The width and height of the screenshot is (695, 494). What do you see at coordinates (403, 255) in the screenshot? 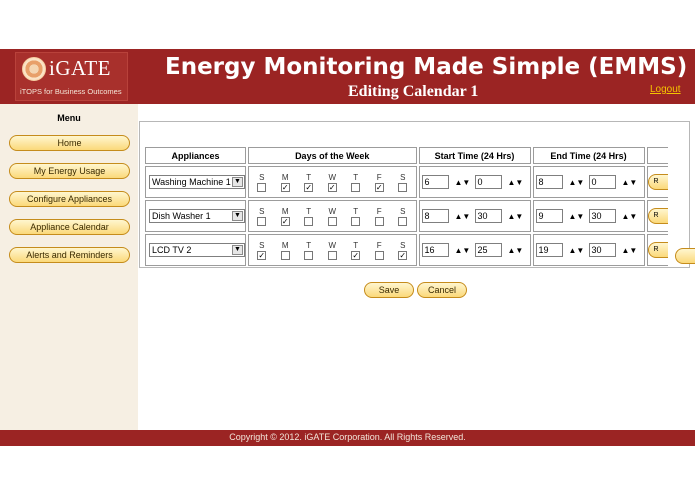
I see `day-checkbox-sat: ✓` at bounding box center [403, 255].